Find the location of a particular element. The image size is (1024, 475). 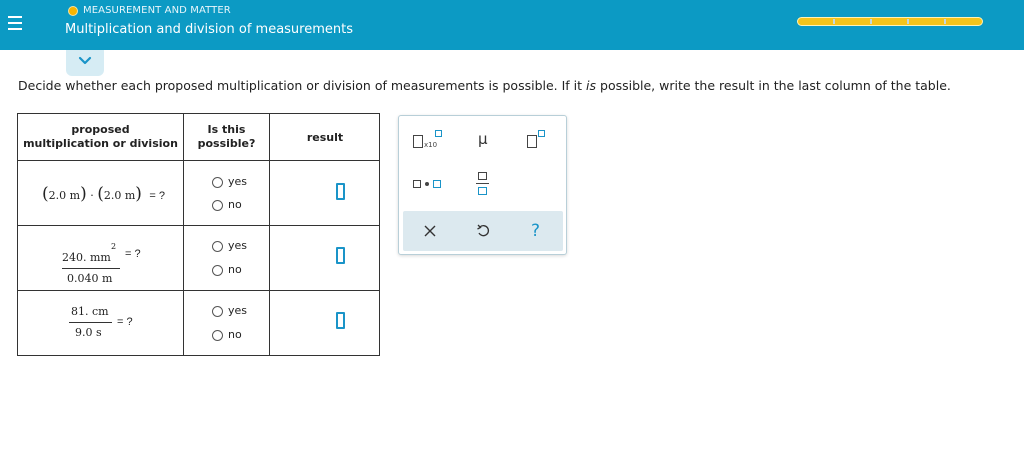

palette-action-bar: ? is located at coordinates (483, 231).